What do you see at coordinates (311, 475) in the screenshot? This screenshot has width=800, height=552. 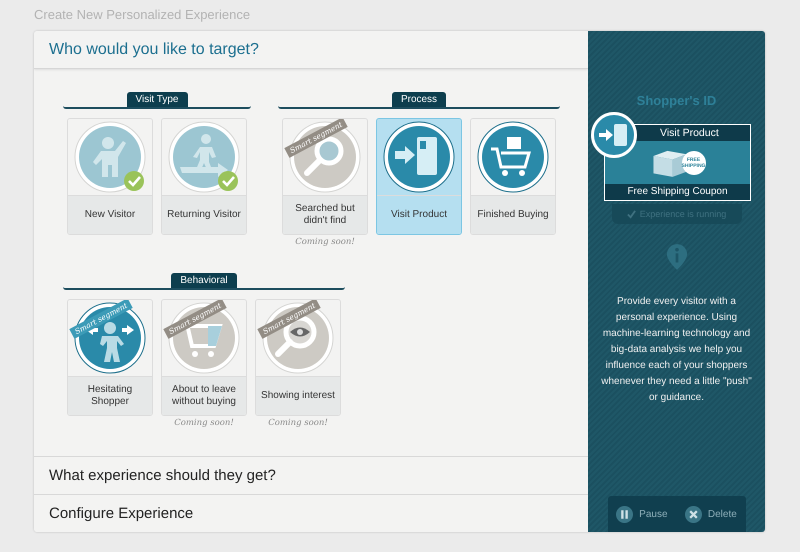 I see `section-header: What experience should they get?` at bounding box center [311, 475].